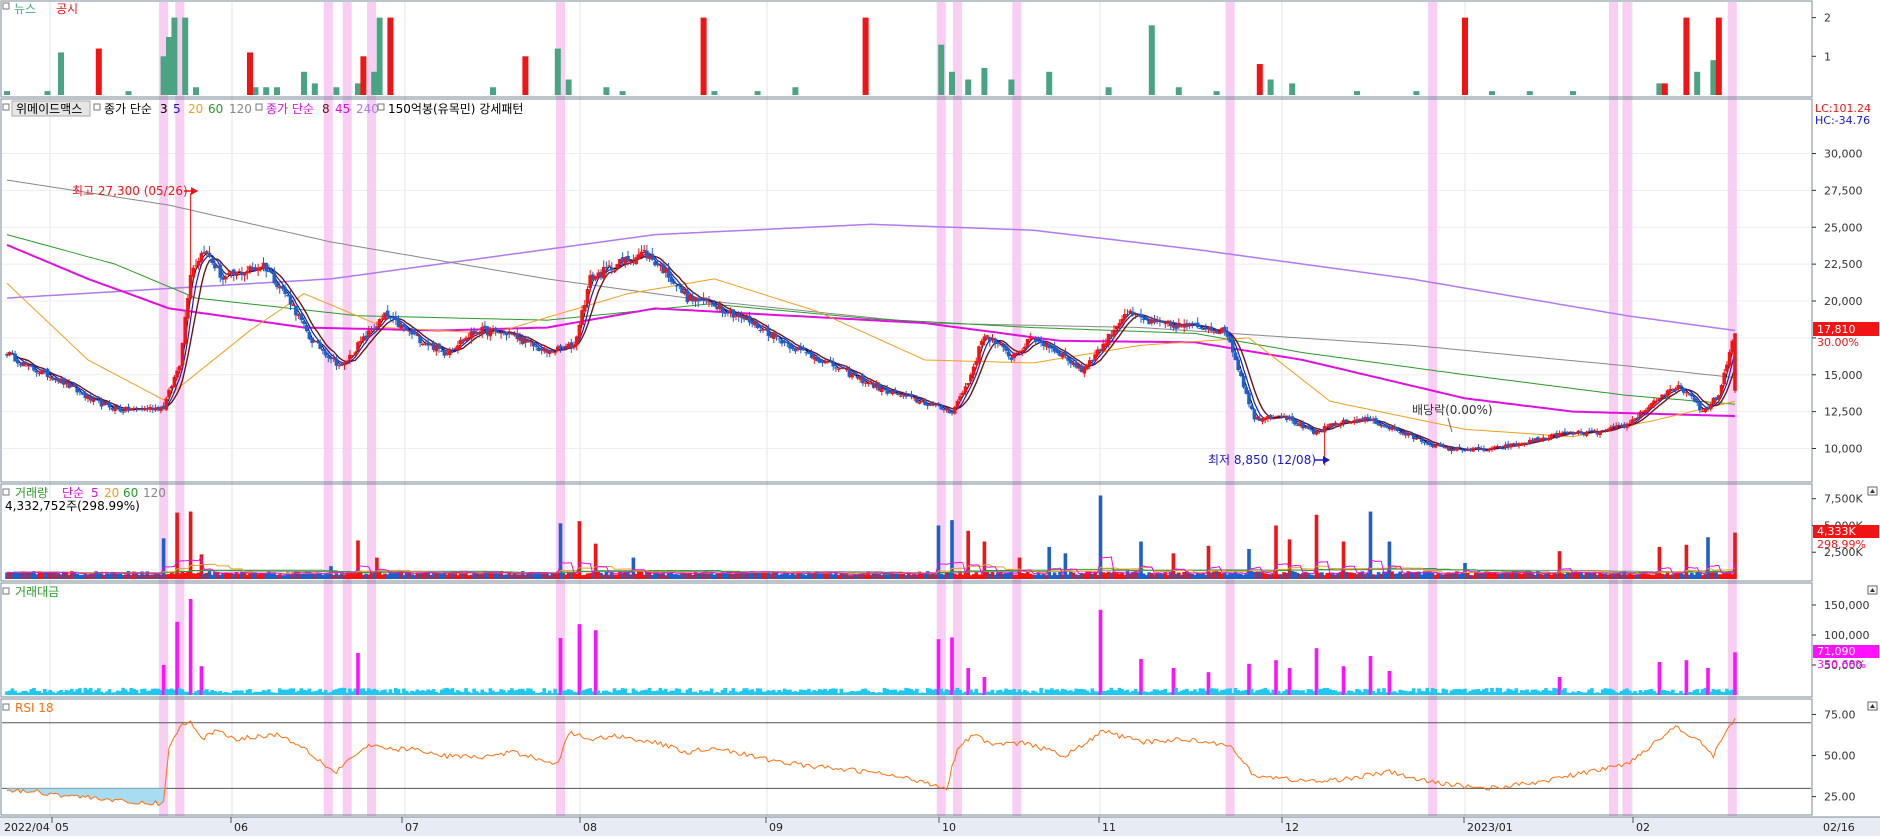  What do you see at coordinates (1643, 827) in the screenshot?
I see `x-axis-label: 02` at bounding box center [1643, 827].